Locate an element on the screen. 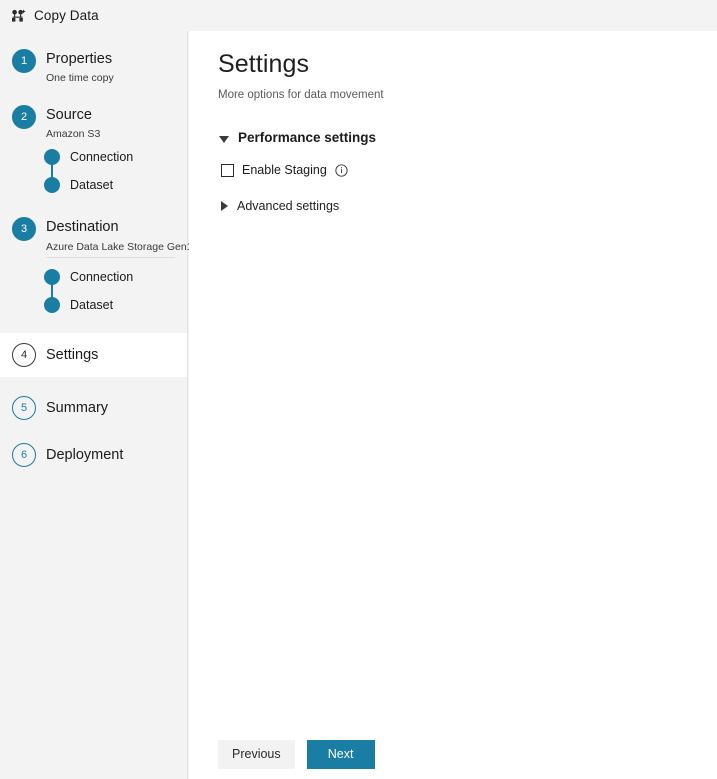  step-title-summary: Summary is located at coordinates (77, 408).